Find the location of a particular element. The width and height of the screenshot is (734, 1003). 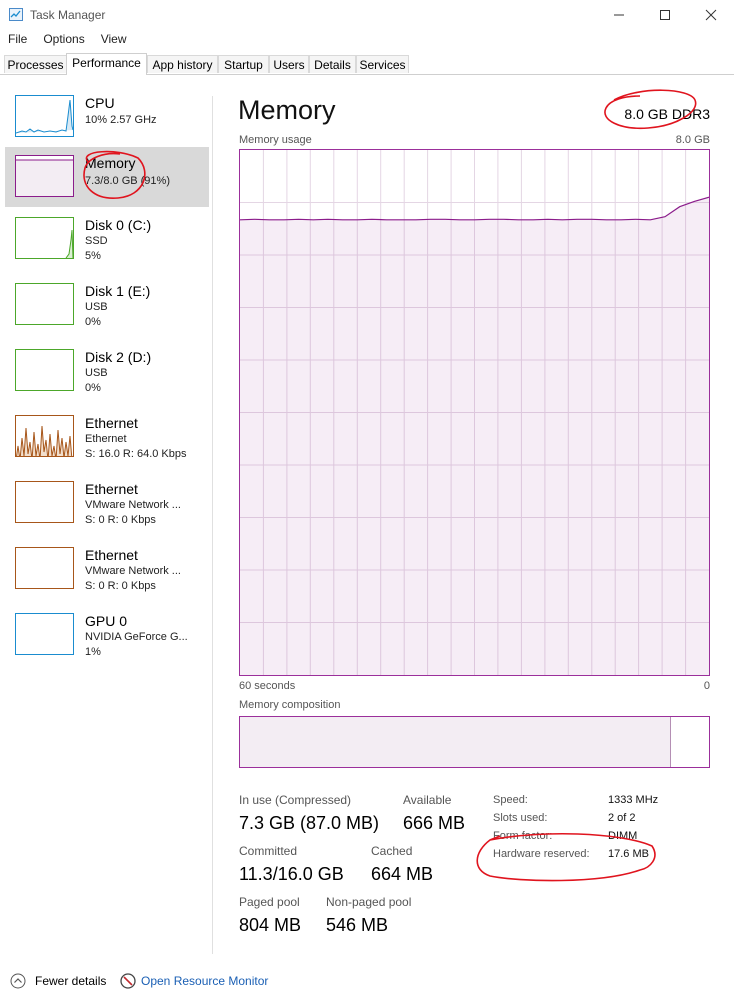

disk-1-thumbnail-graph is located at coordinates (44, 304).